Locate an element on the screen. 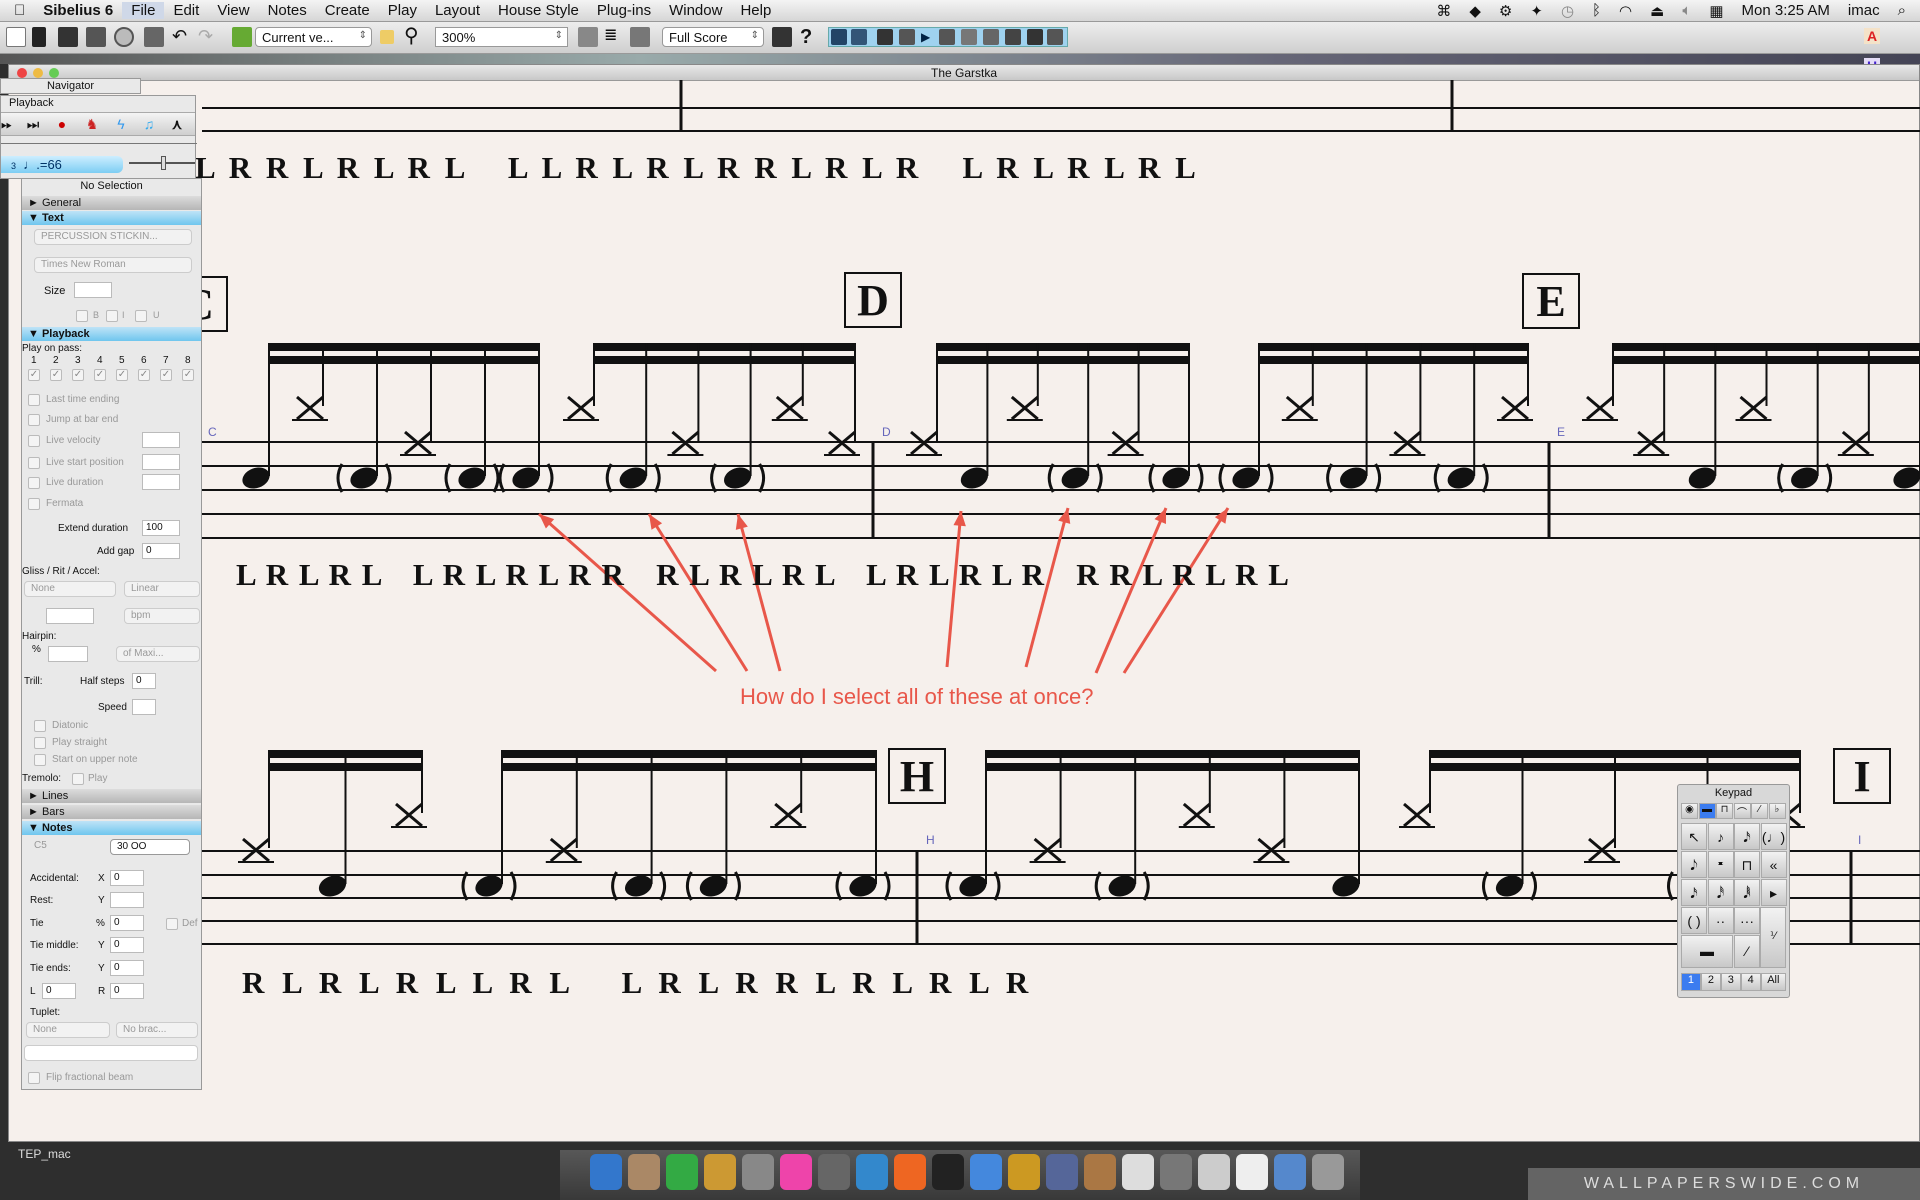  keypad-layout-4: 4 is located at coordinates (1750, 982).